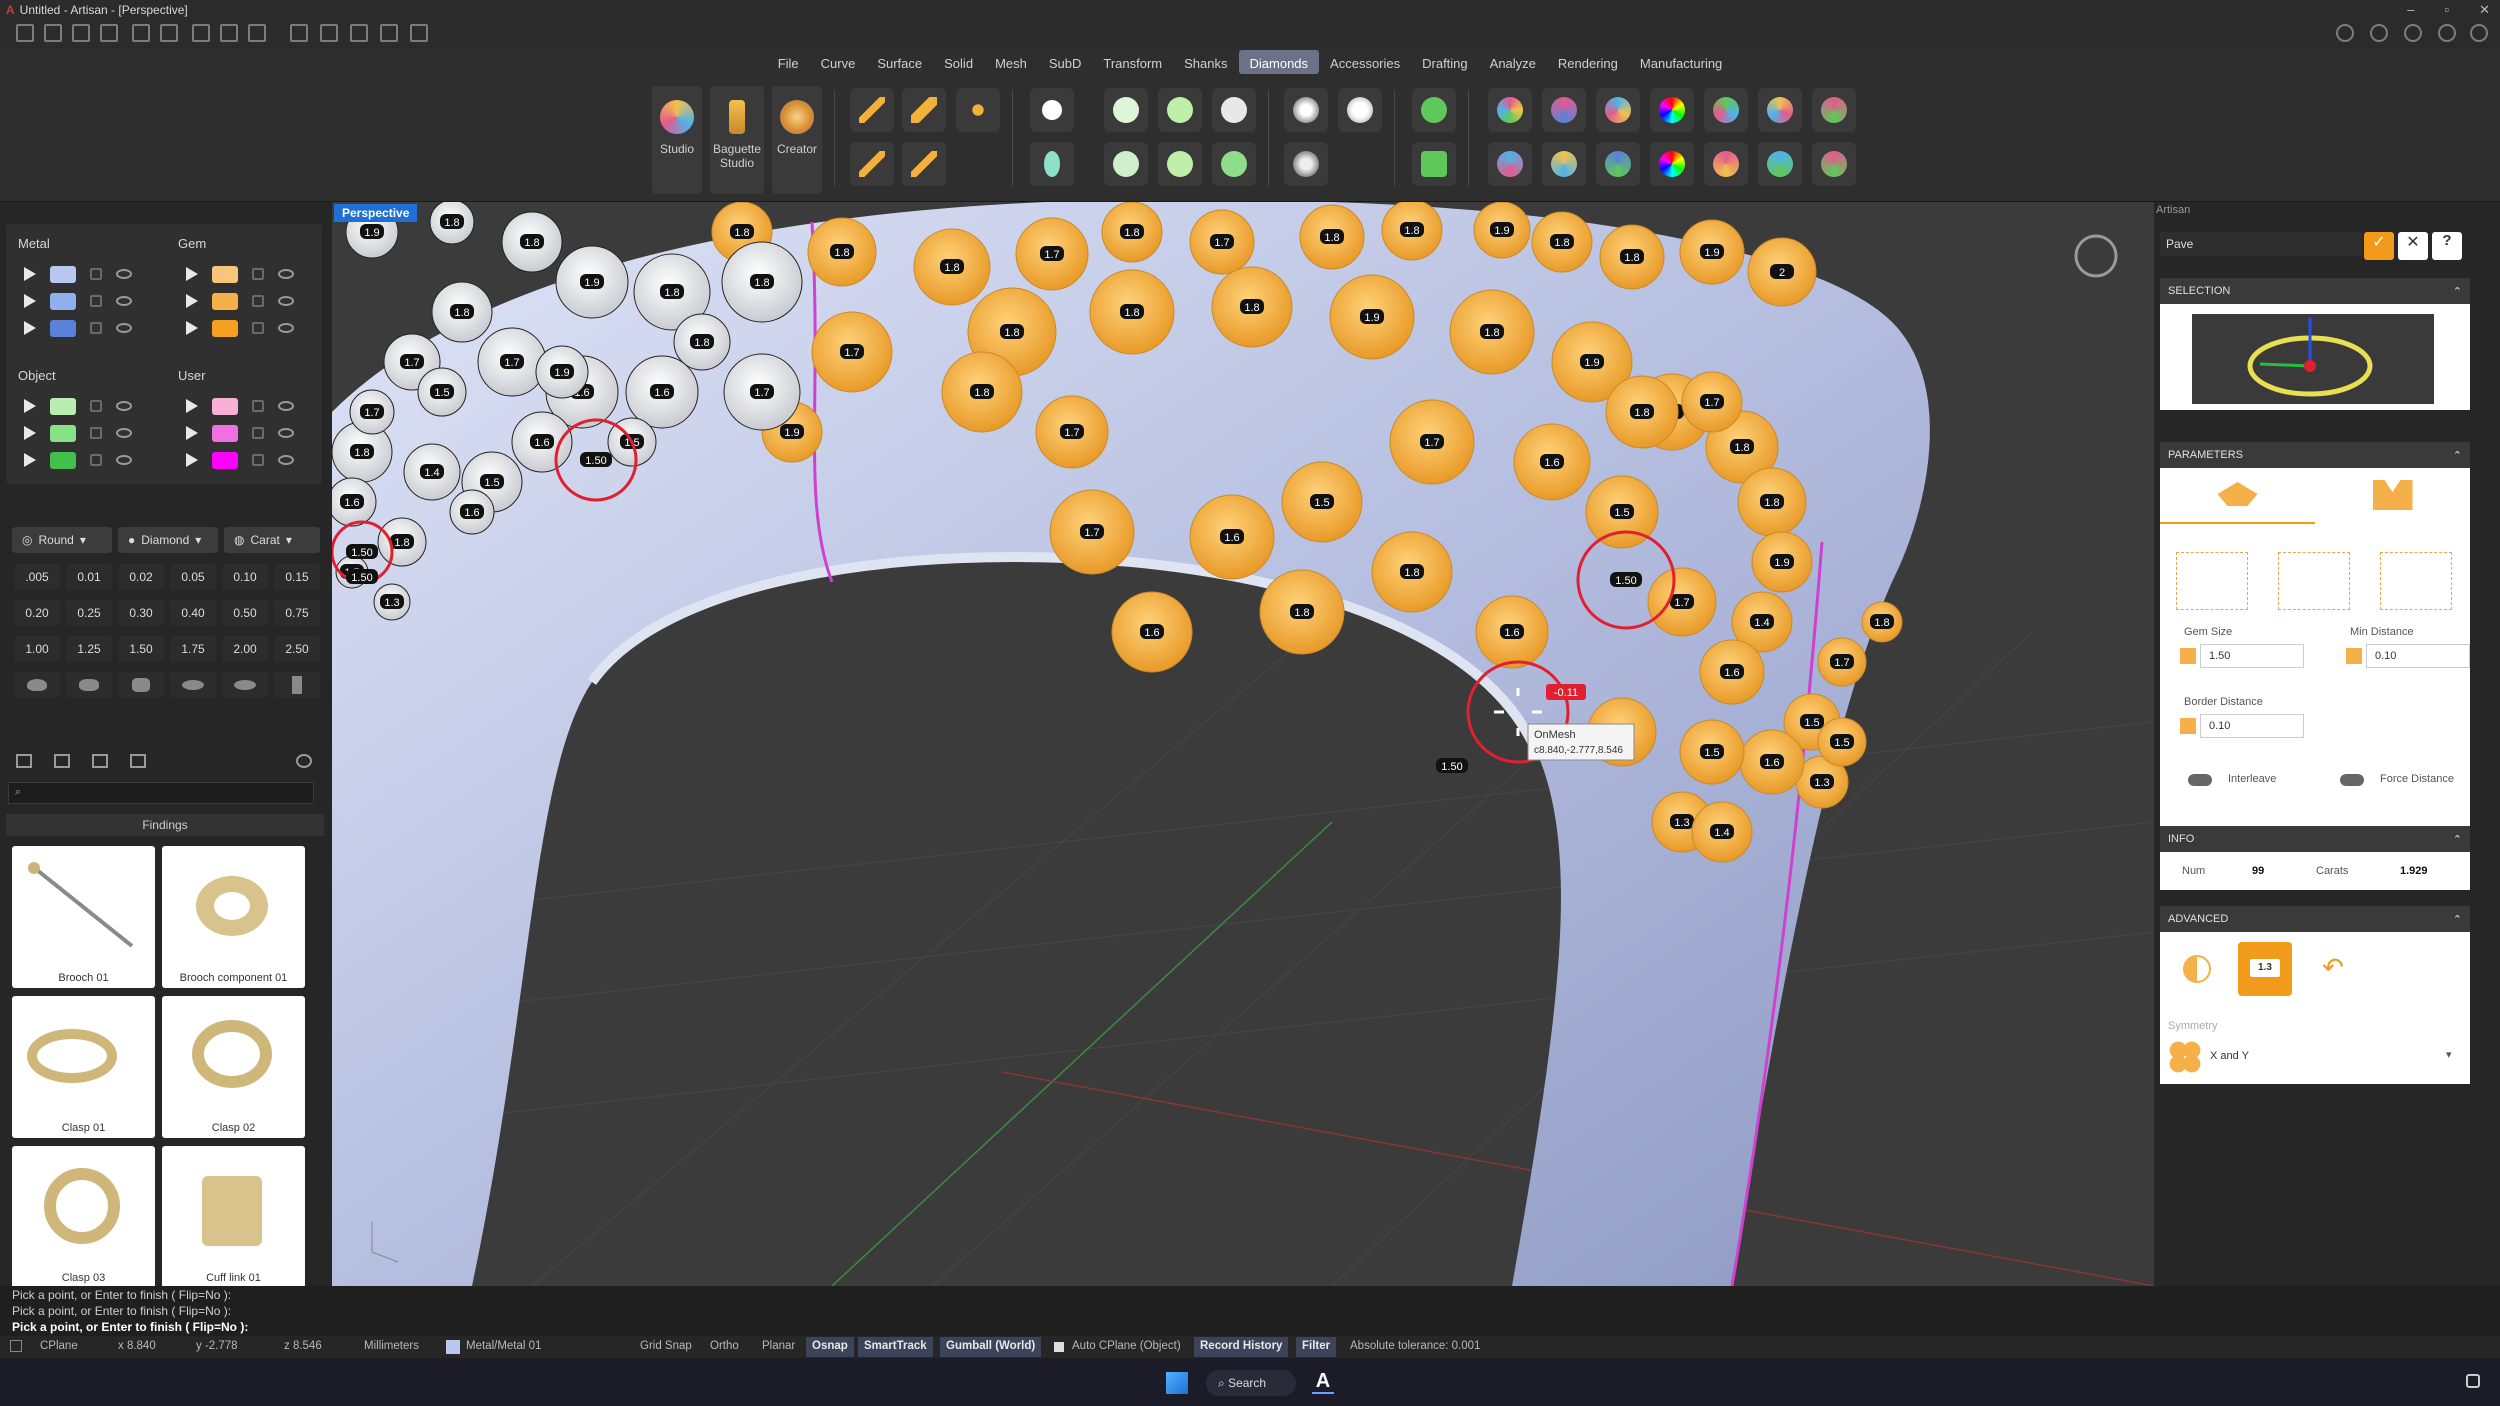 Image resolution: width=2500 pixels, height=1406 pixels. Describe the element at coordinates (1452, 765) in the screenshot. I see `gem-placement-marker: 1.50` at that location.